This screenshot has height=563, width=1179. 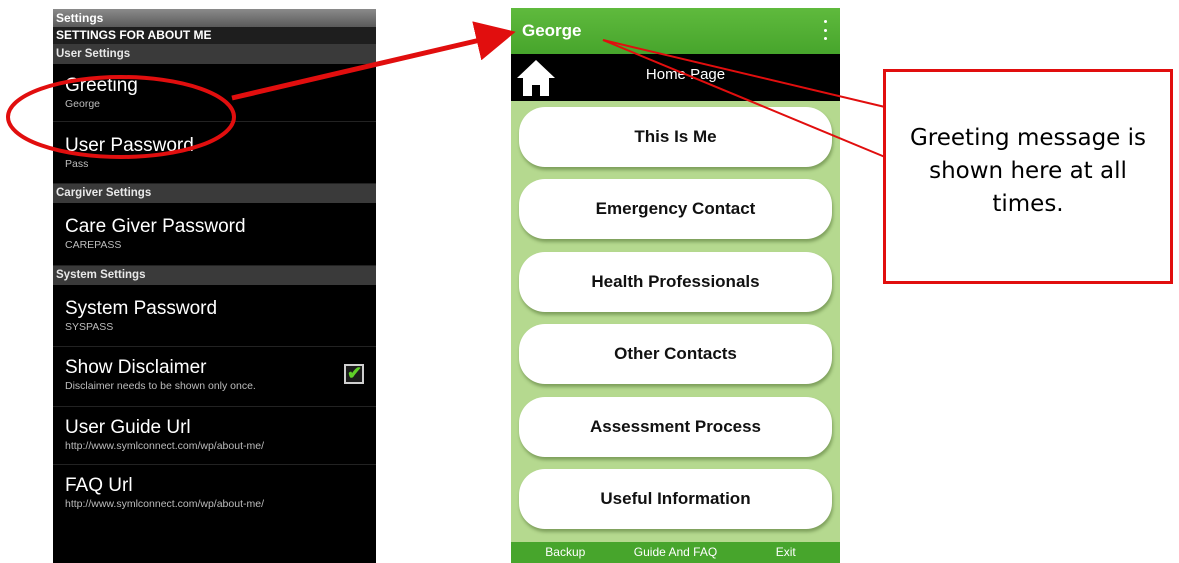 I want to click on callout-pointer-lower, so click(x=744, y=98).